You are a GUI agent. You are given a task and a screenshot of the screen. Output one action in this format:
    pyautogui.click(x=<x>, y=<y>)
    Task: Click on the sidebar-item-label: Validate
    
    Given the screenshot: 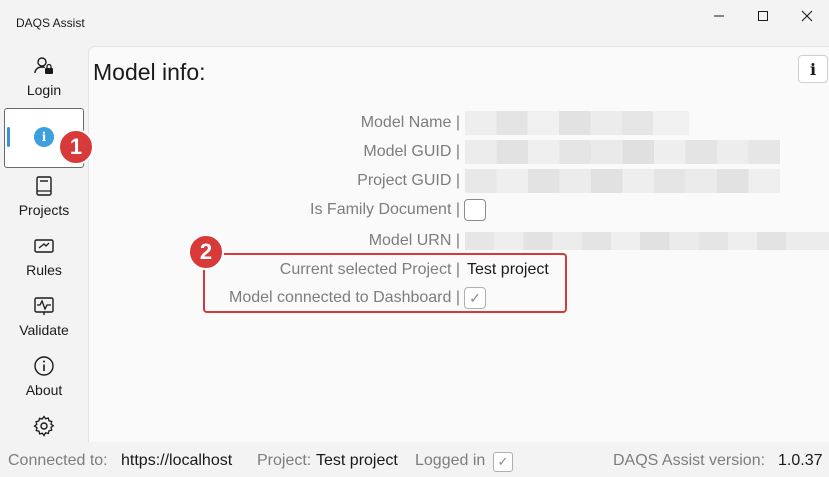 What is the action you would take?
    pyautogui.click(x=44, y=330)
    